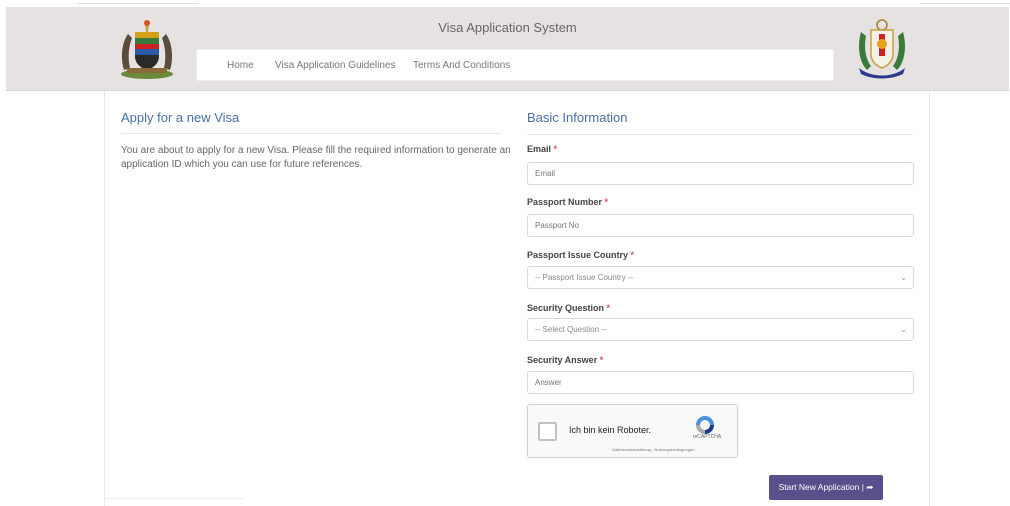 This screenshot has height=506, width=1010. What do you see at coordinates (720, 329) in the screenshot?
I see `security-question-select: -- Select Question -- ⌄` at bounding box center [720, 329].